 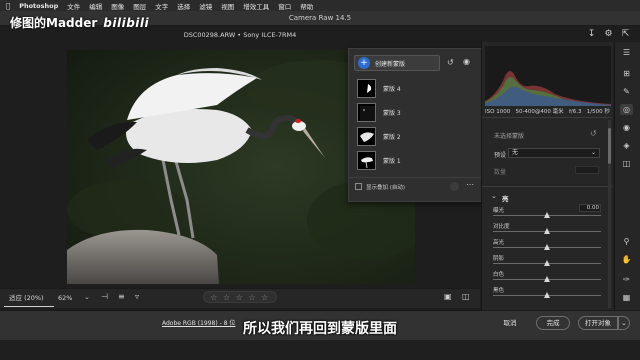 What do you see at coordinates (626, 279) in the screenshot?
I see `eyedropper-icon: ✑` at bounding box center [626, 279].